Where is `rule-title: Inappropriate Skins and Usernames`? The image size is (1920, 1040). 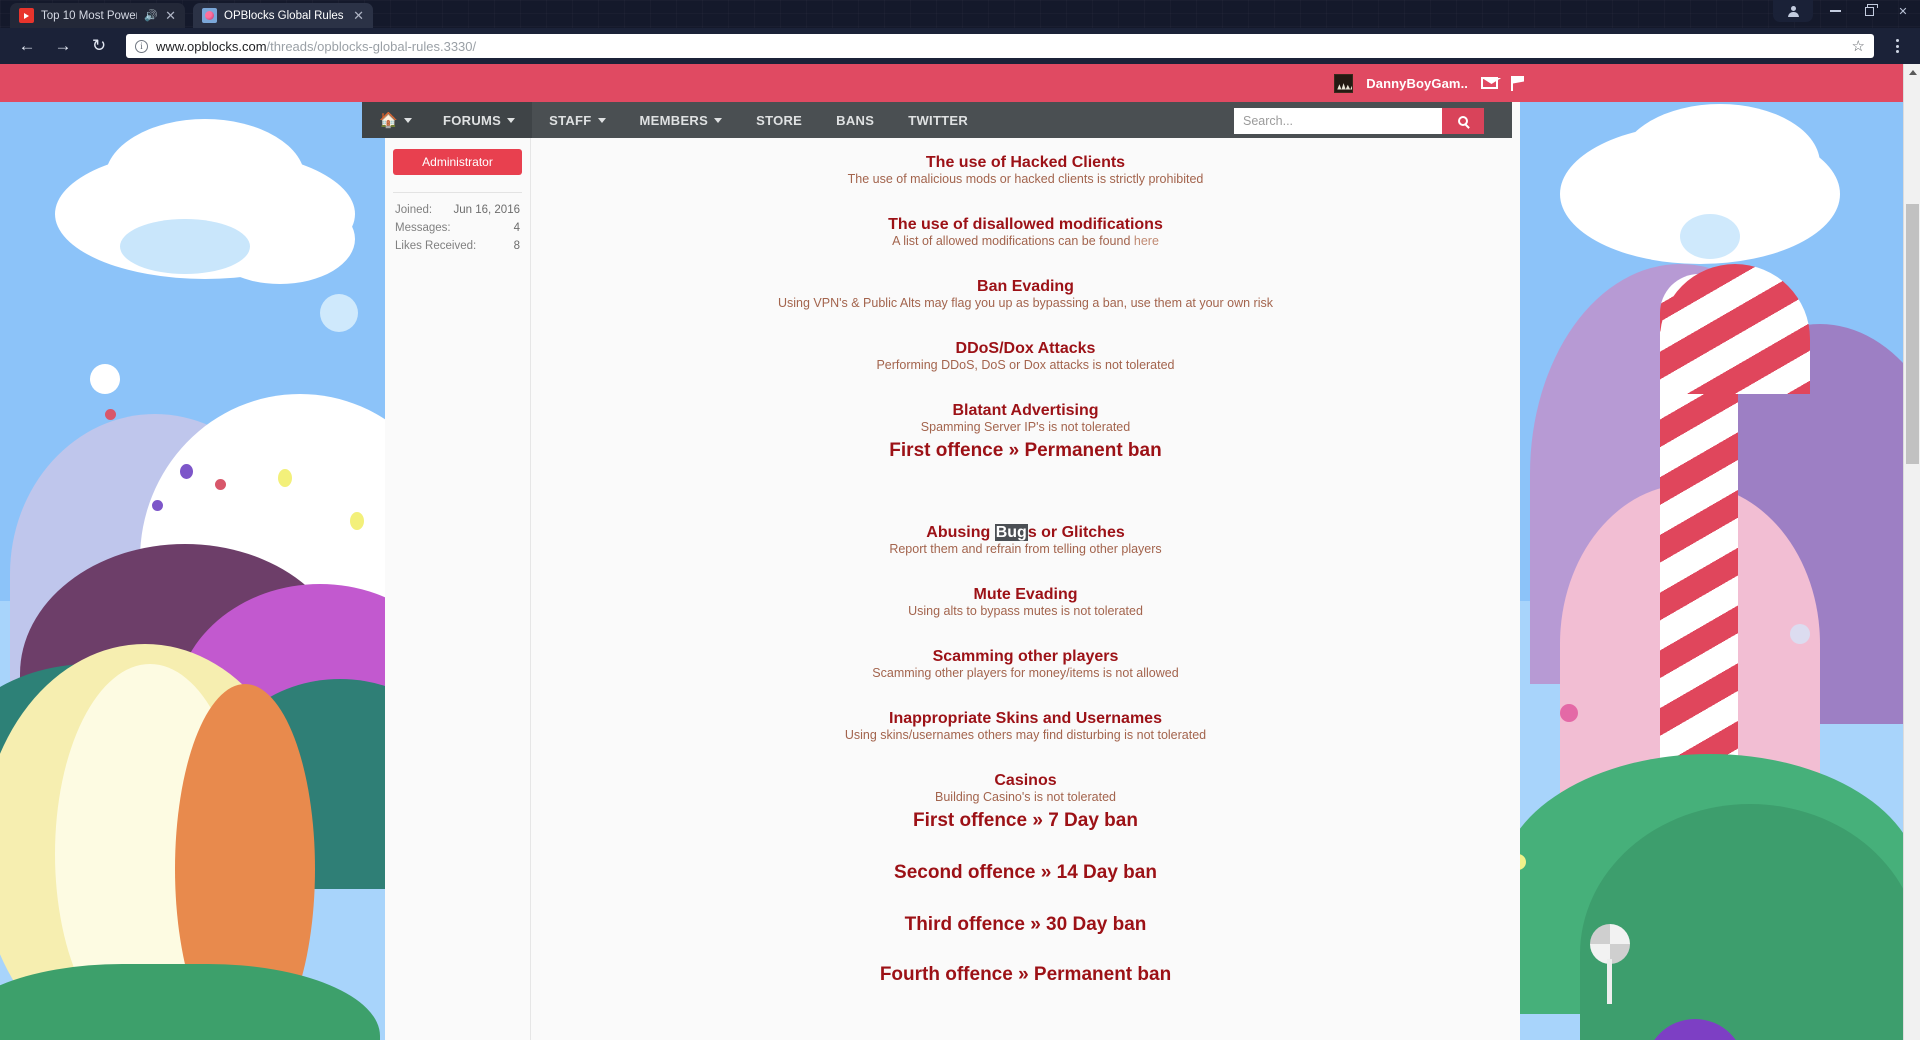 rule-title: Inappropriate Skins and Usernames is located at coordinates (1025, 718).